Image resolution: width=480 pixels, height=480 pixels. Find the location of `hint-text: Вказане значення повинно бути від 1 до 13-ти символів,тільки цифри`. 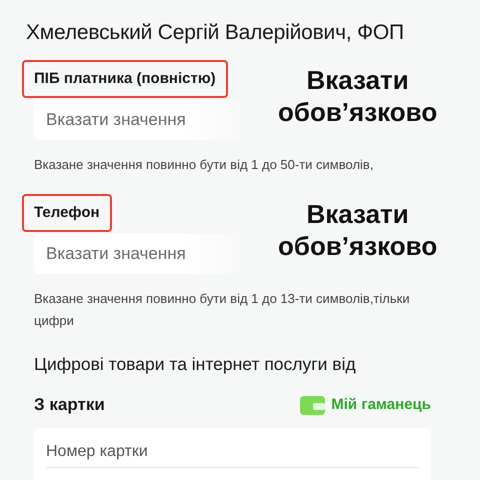

hint-text: Вказане значення повинно бути від 1 до 13-ти символів,тільки цифри is located at coordinates (222, 310).